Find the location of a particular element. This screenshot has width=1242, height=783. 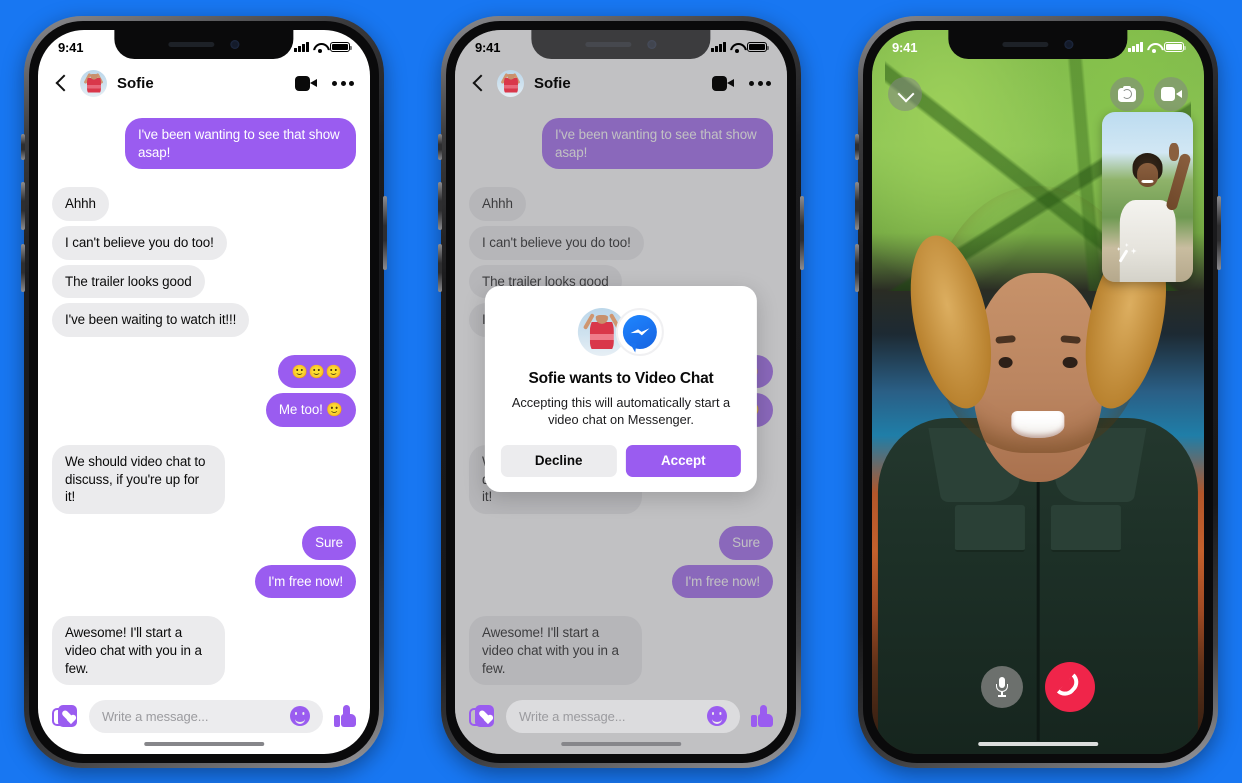

mute-microphone-button is located at coordinates (1002, 687).